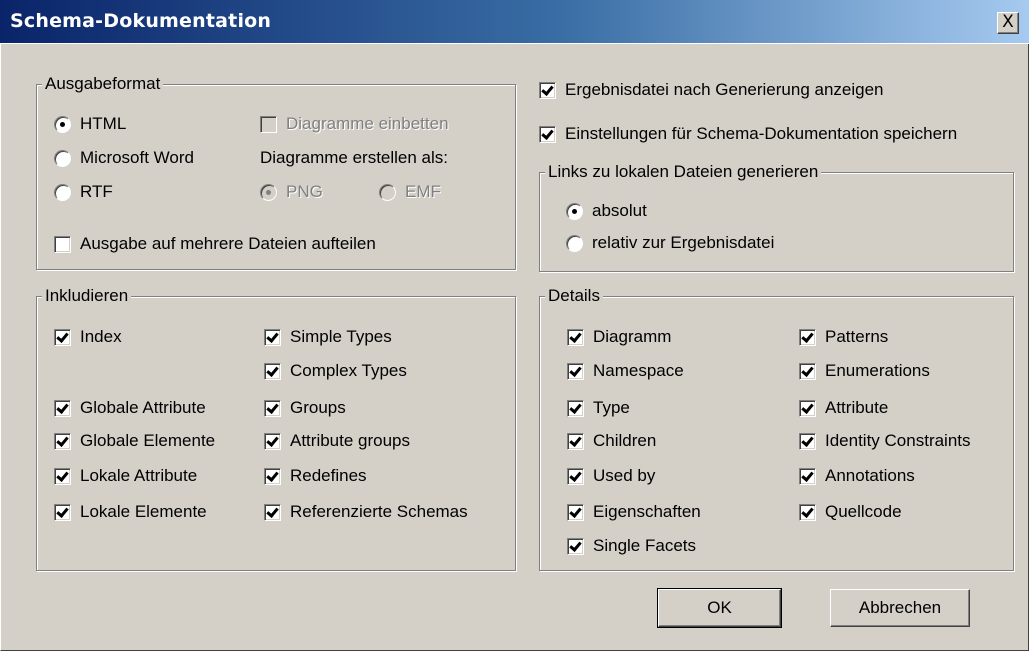 This screenshot has height=651, width=1029. What do you see at coordinates (683, 172) in the screenshot?
I see `group-links-legend: Links zu lokalen Dateien generieren` at bounding box center [683, 172].